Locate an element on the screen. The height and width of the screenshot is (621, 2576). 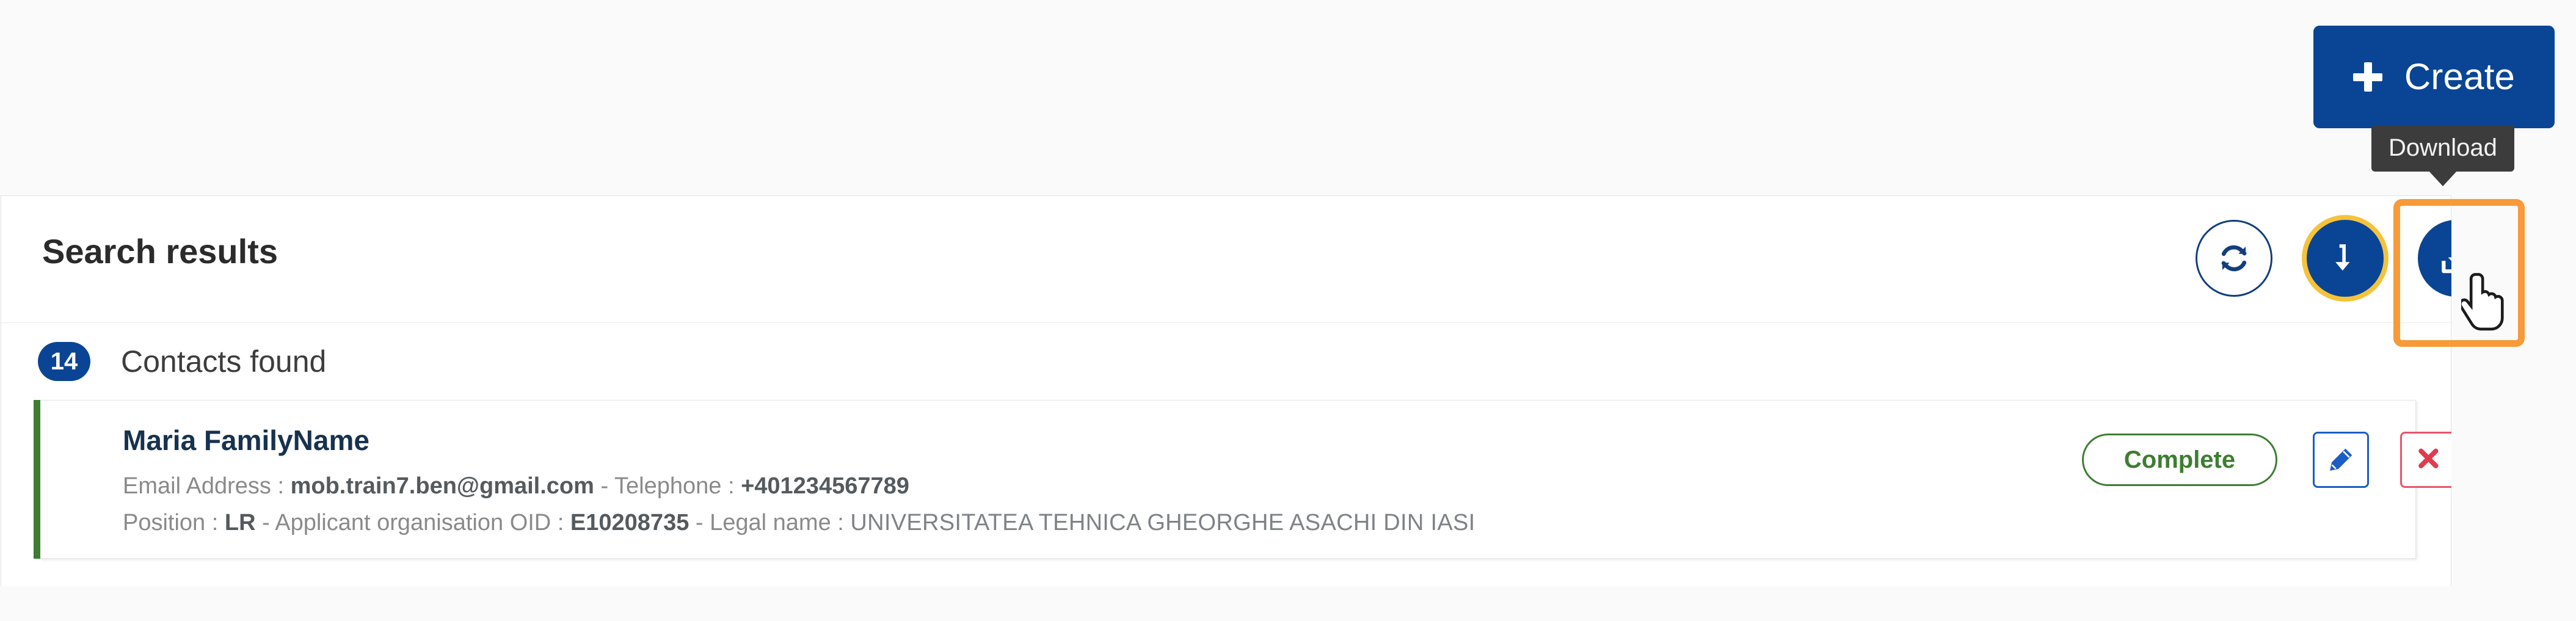
refresh-button is located at coordinates (2234, 258).